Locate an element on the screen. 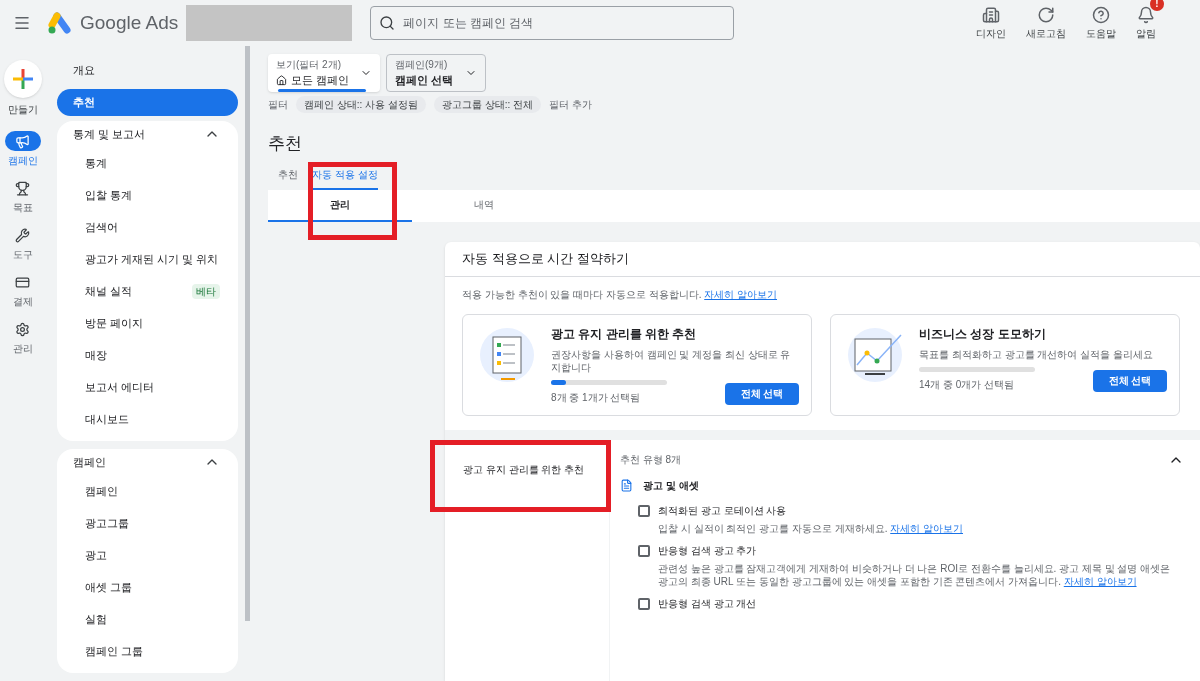  card-title: 광고 유지 관리를 위한 추천 is located at coordinates (624, 334).